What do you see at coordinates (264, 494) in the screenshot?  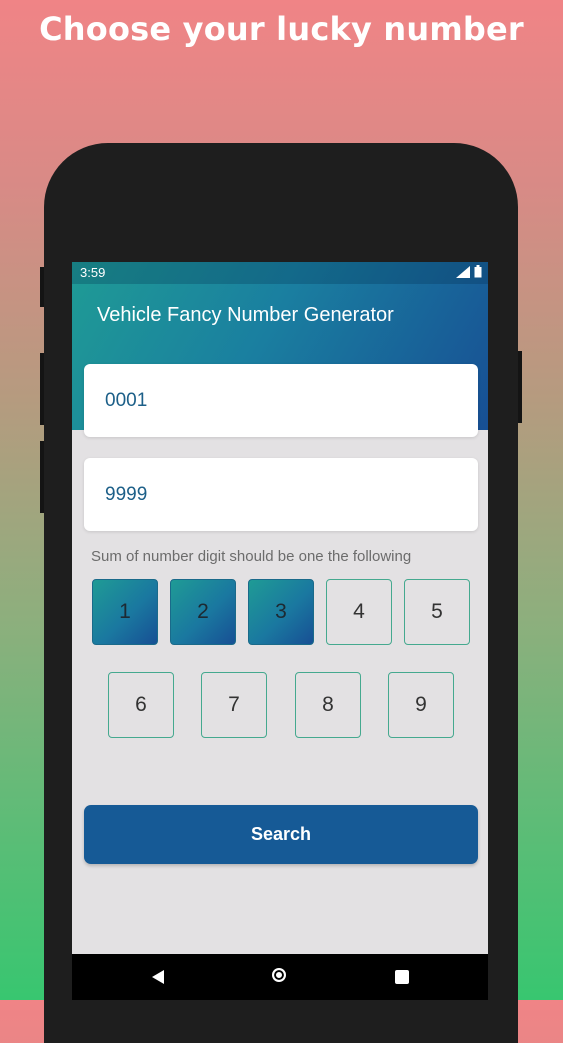 I see `to-number-input` at bounding box center [264, 494].